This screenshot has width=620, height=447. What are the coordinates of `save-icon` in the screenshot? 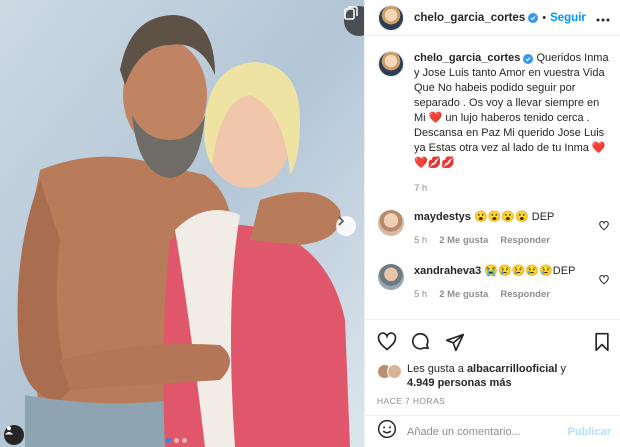 It's located at (602, 342).